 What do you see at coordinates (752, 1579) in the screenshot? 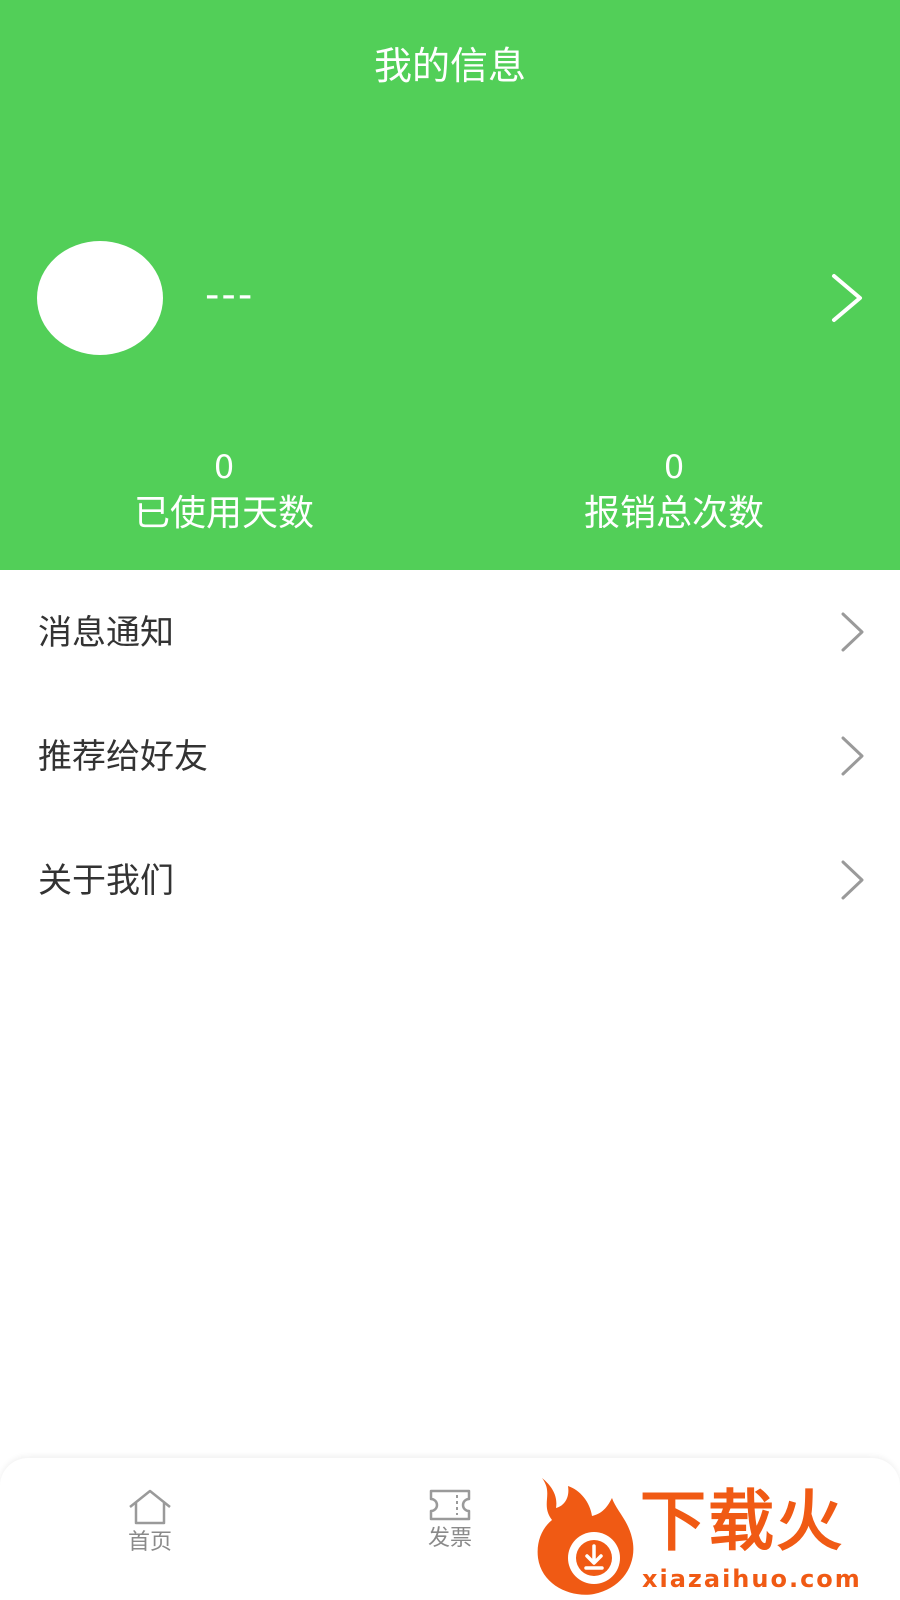
I see `watermark-url: xiazaihuo.com` at bounding box center [752, 1579].